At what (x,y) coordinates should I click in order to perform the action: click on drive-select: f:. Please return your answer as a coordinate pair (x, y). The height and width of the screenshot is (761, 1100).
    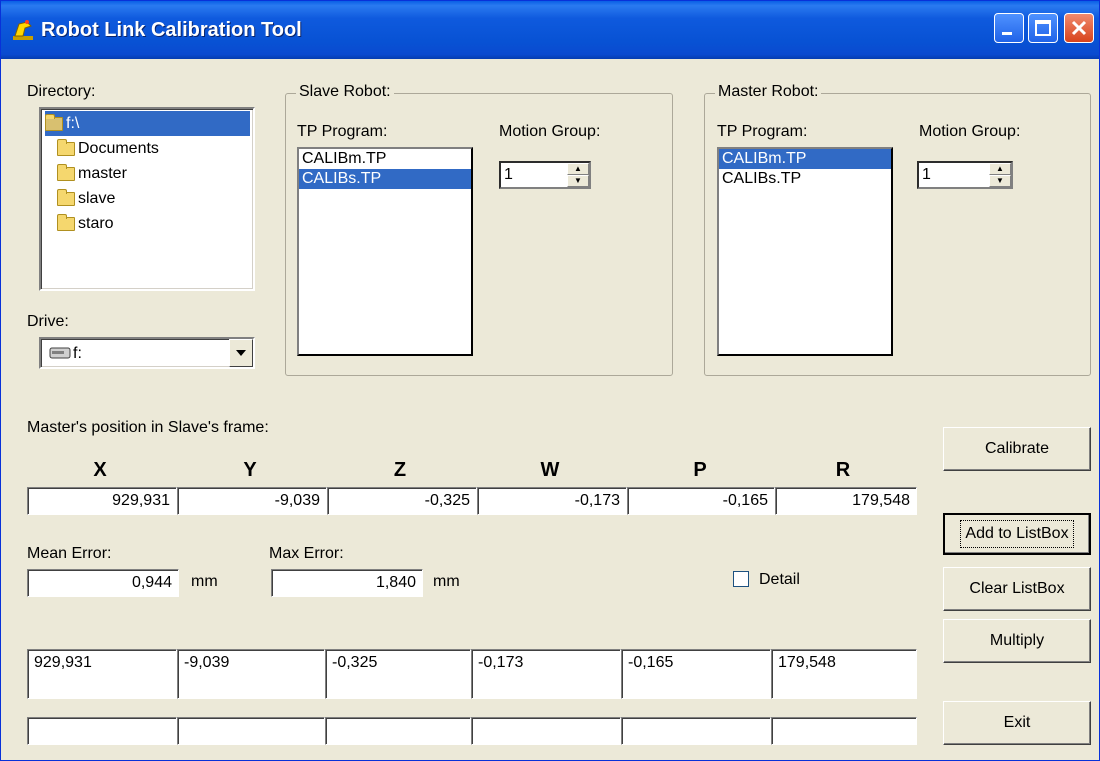
    Looking at the image, I should click on (147, 353).